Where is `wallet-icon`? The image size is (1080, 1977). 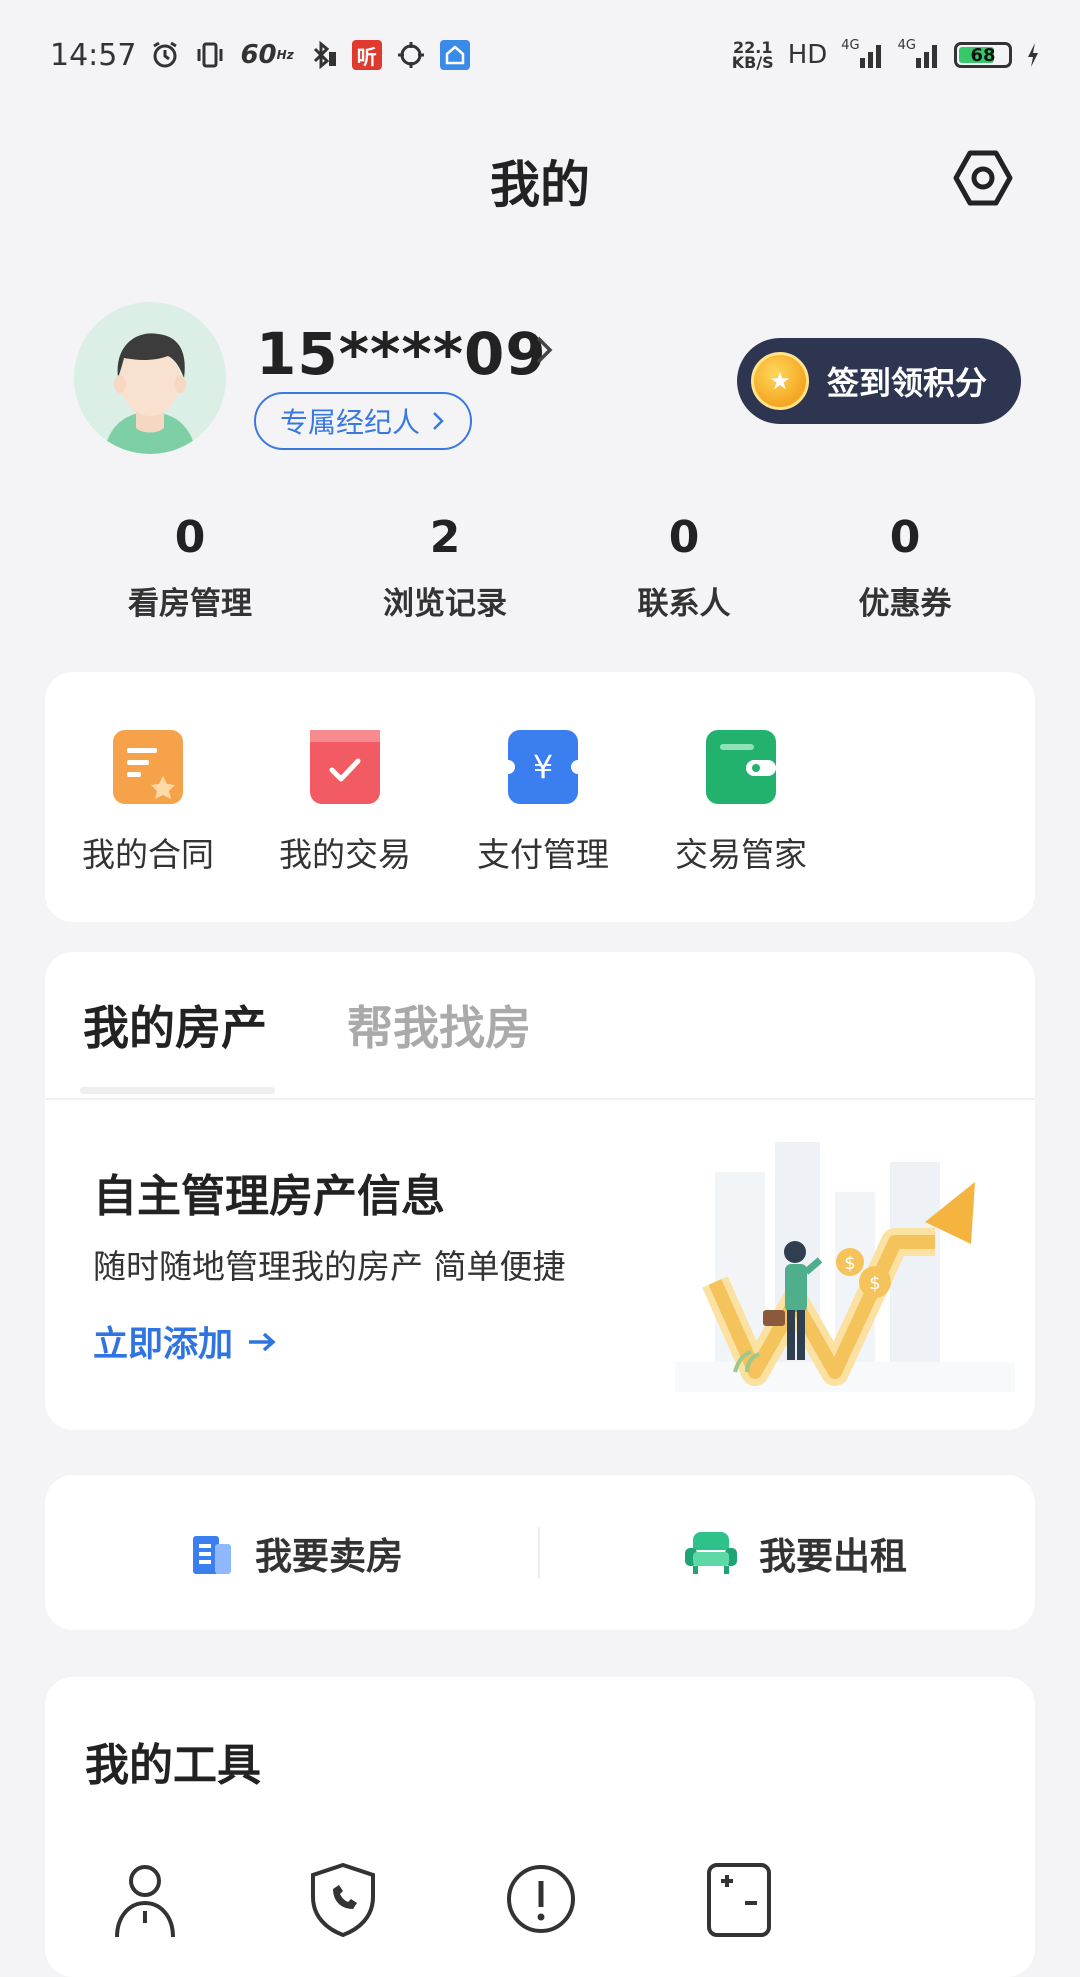 wallet-icon is located at coordinates (741, 767).